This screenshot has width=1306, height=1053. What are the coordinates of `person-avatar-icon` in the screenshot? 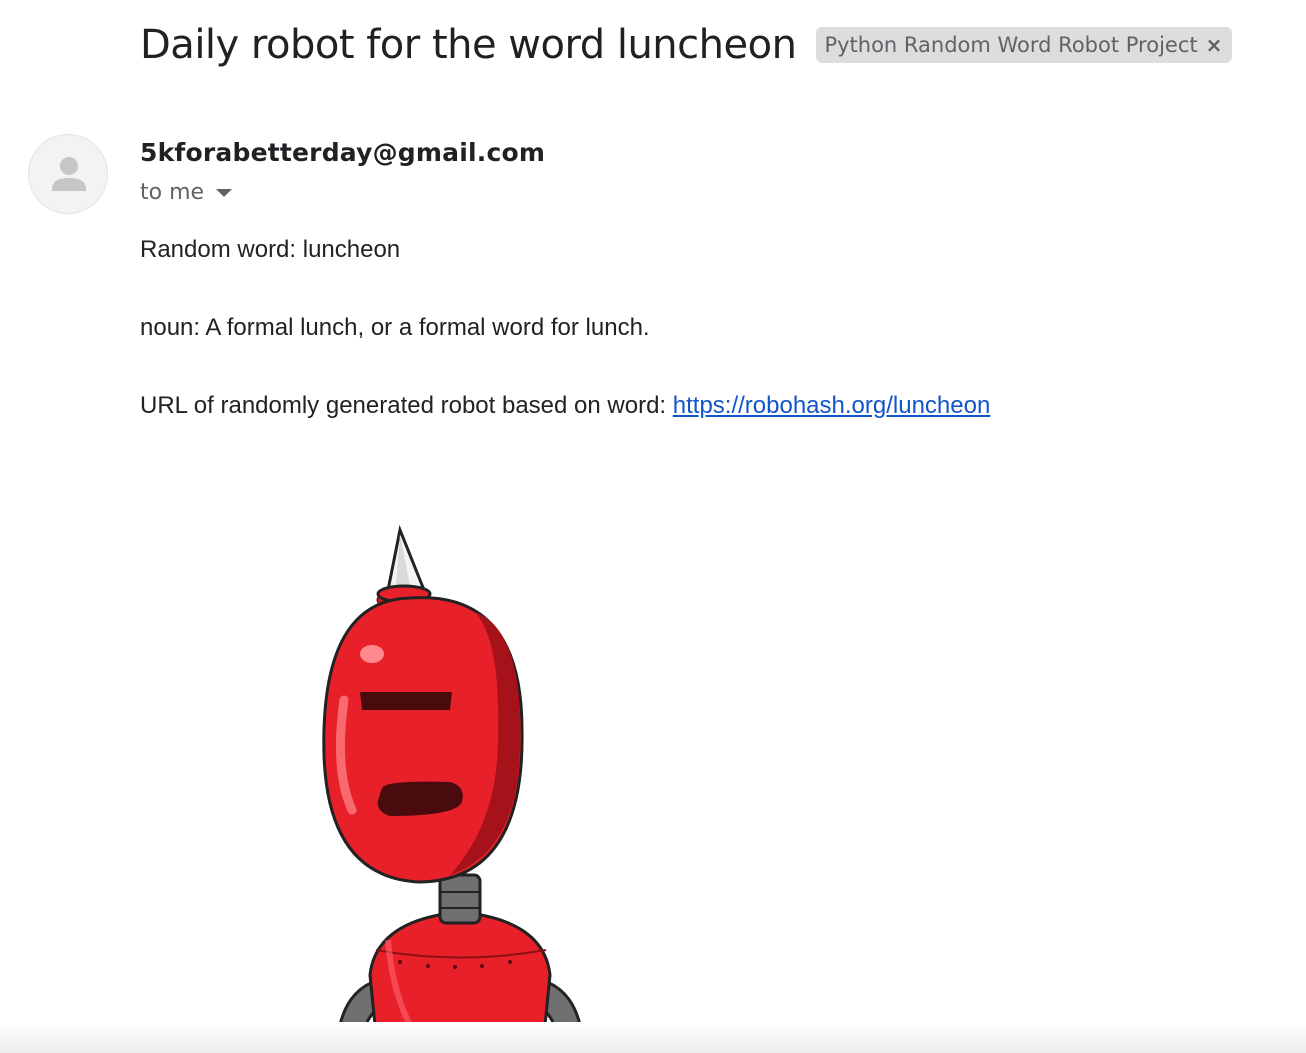 It's located at (69, 174).